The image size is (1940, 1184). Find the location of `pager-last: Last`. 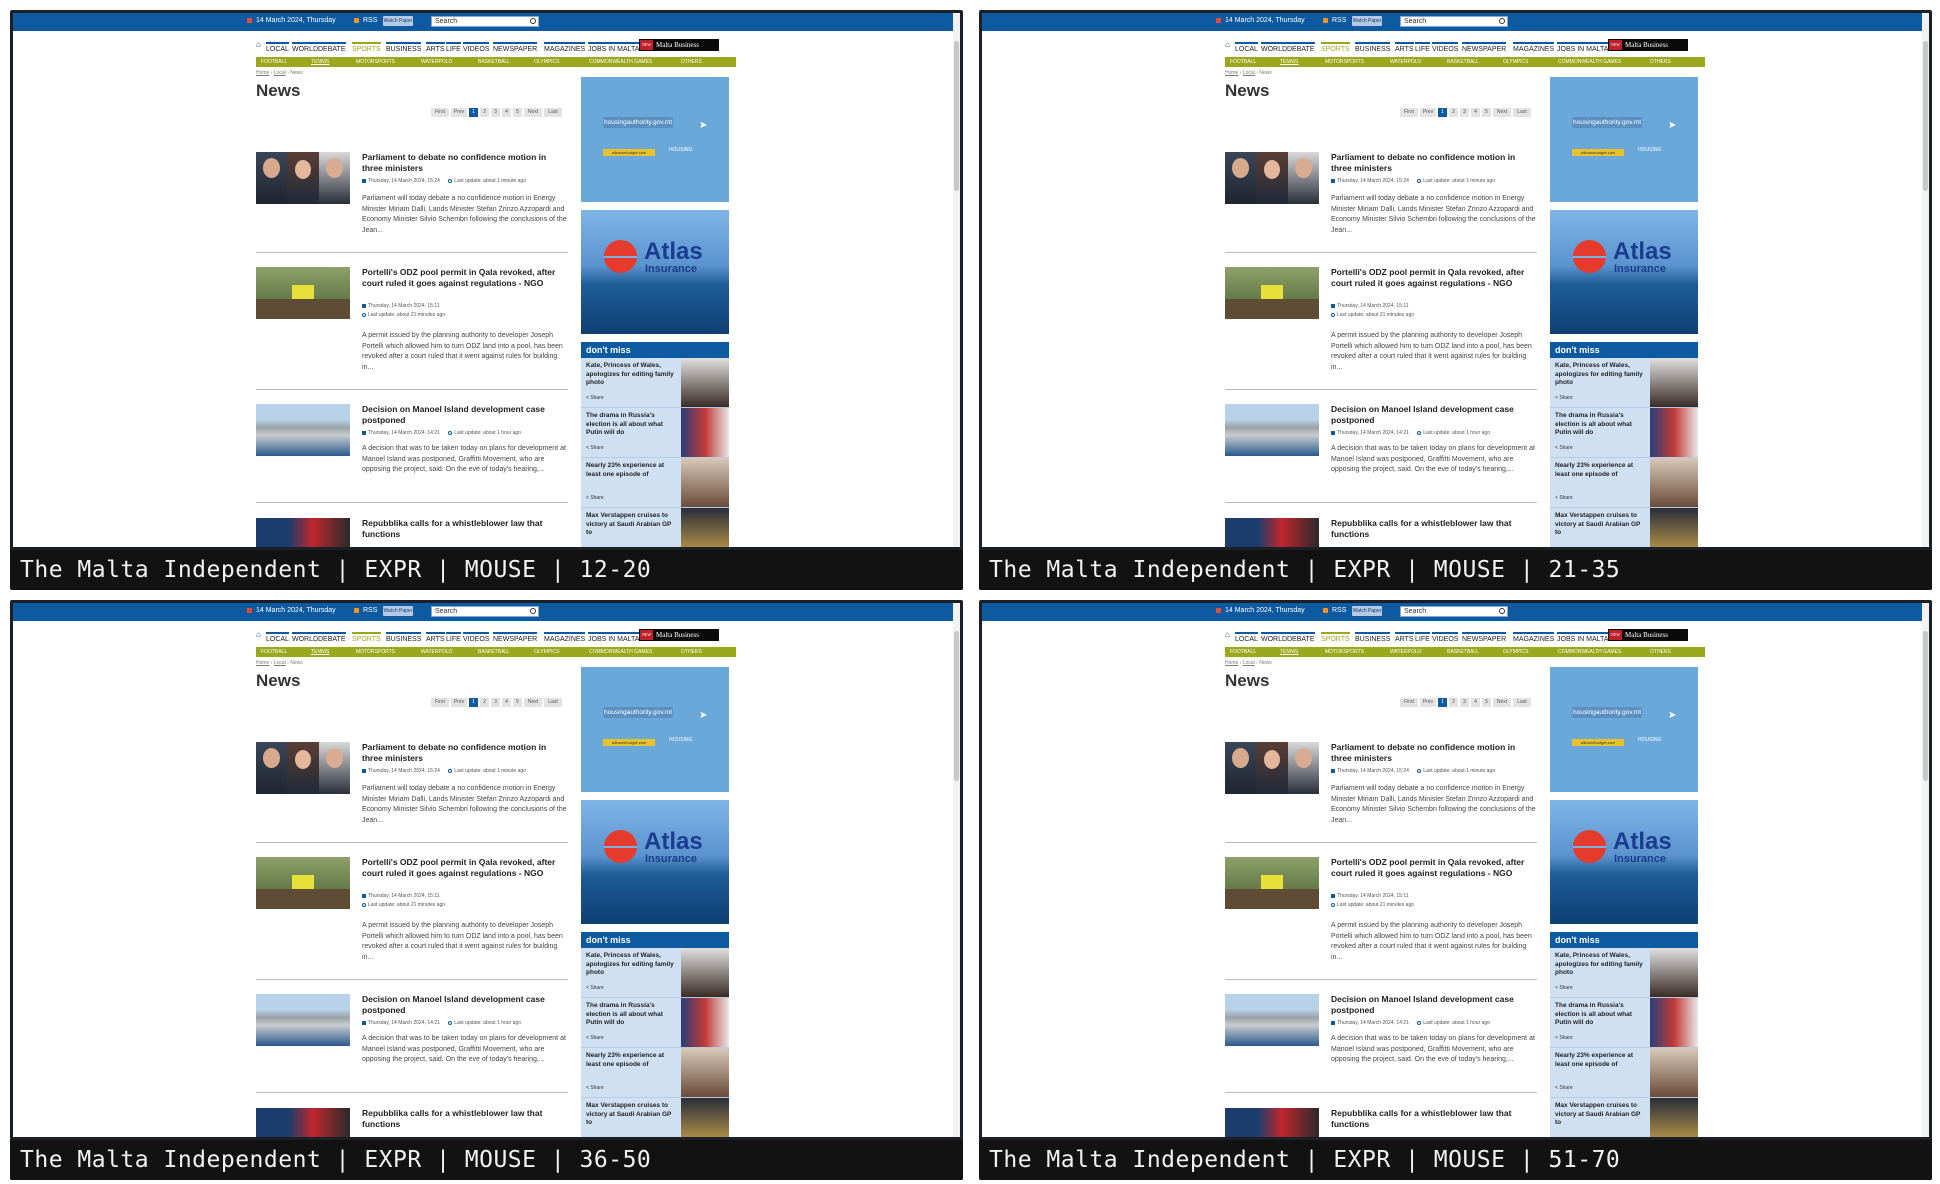

pager-last: Last is located at coordinates (1522, 702).